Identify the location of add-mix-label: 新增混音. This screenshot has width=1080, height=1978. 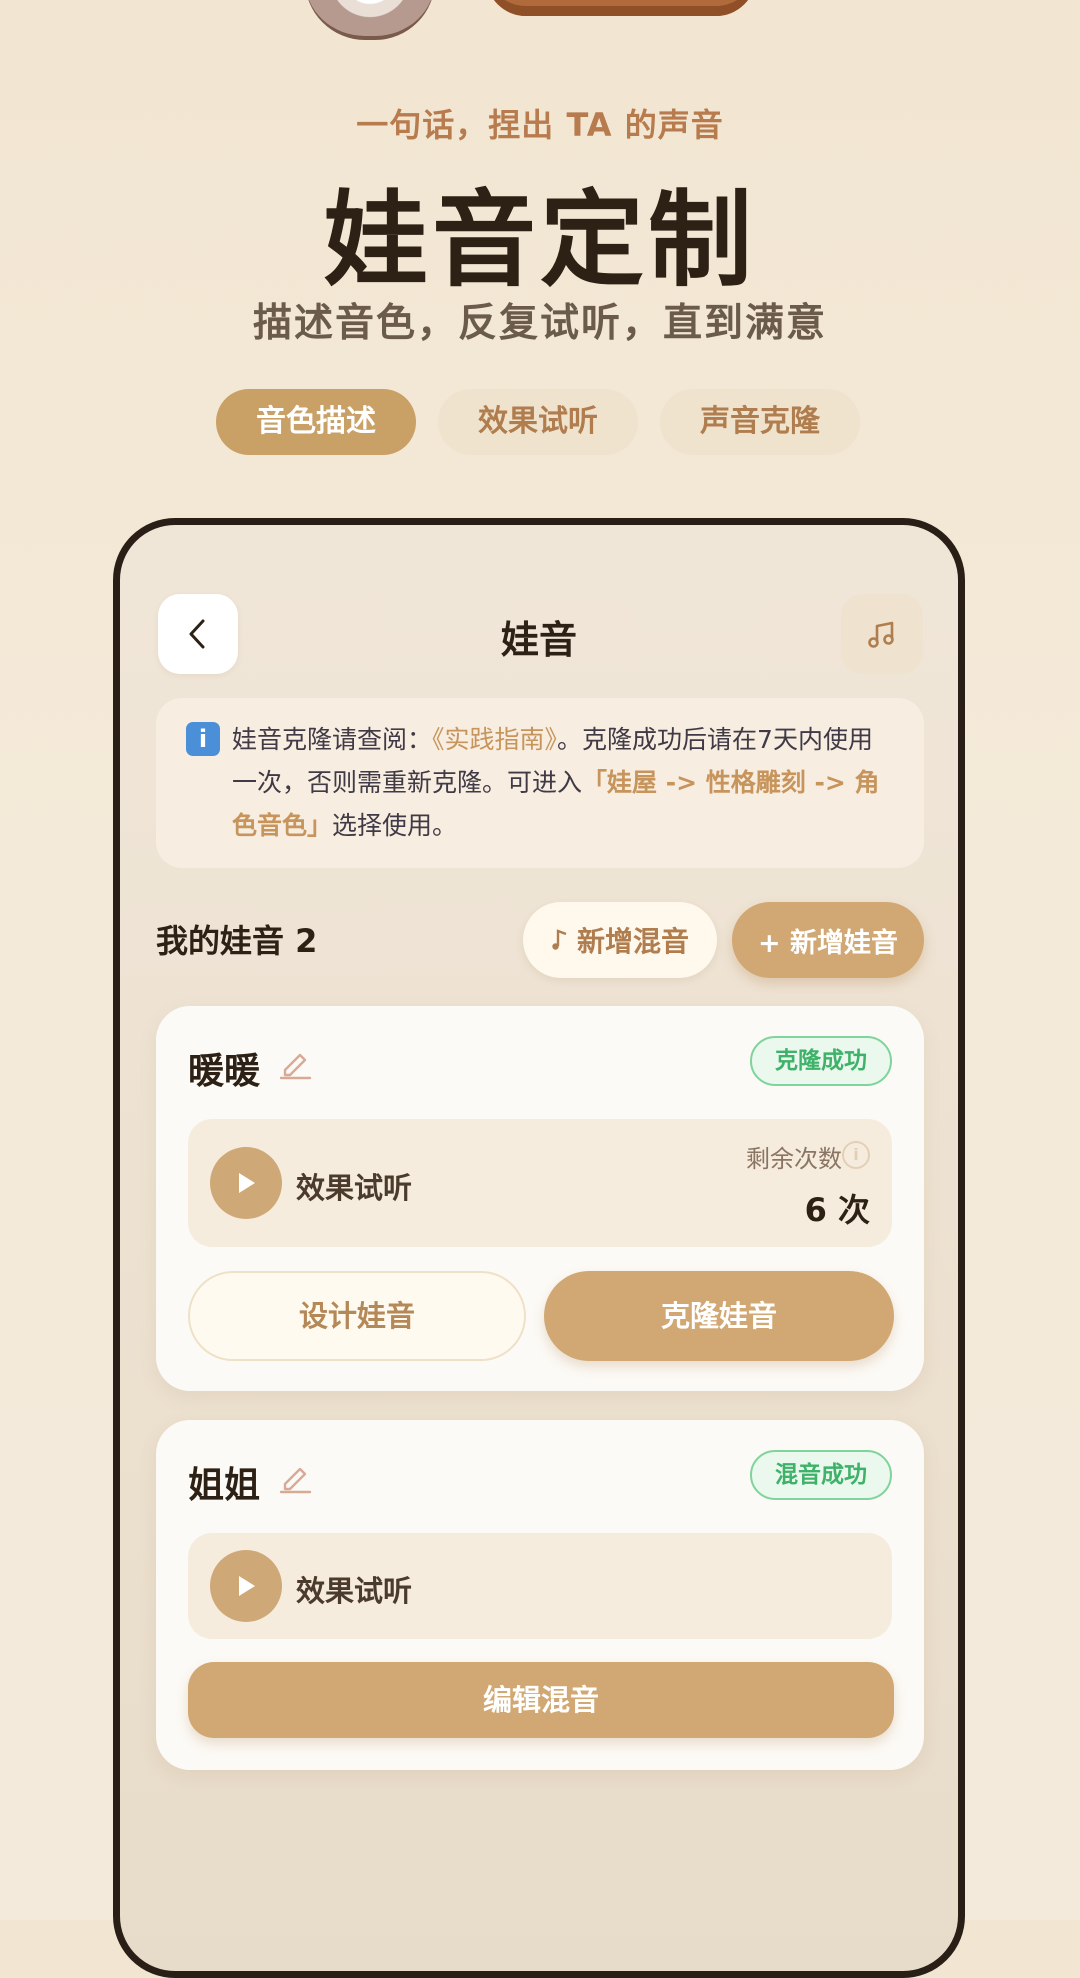
(632, 941).